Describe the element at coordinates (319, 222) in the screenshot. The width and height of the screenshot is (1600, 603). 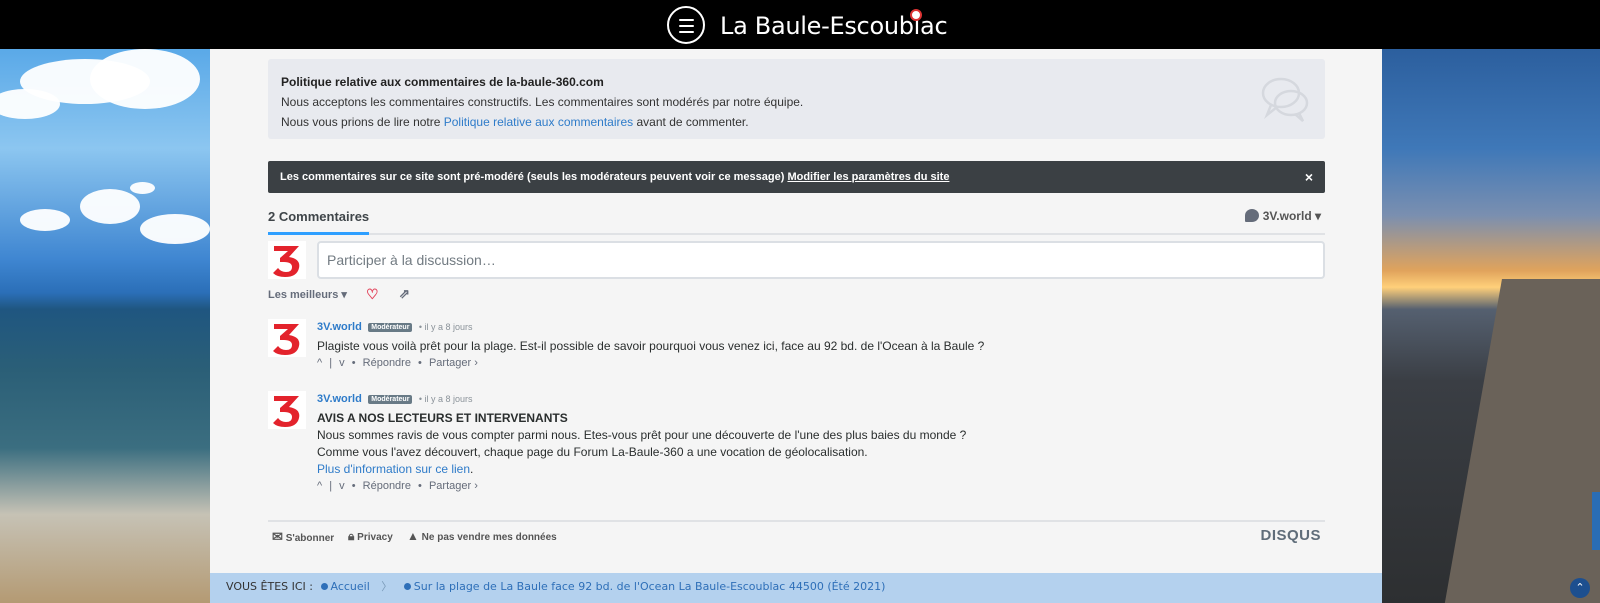
I see `tab-comments-count: 2 Commentaires` at that location.